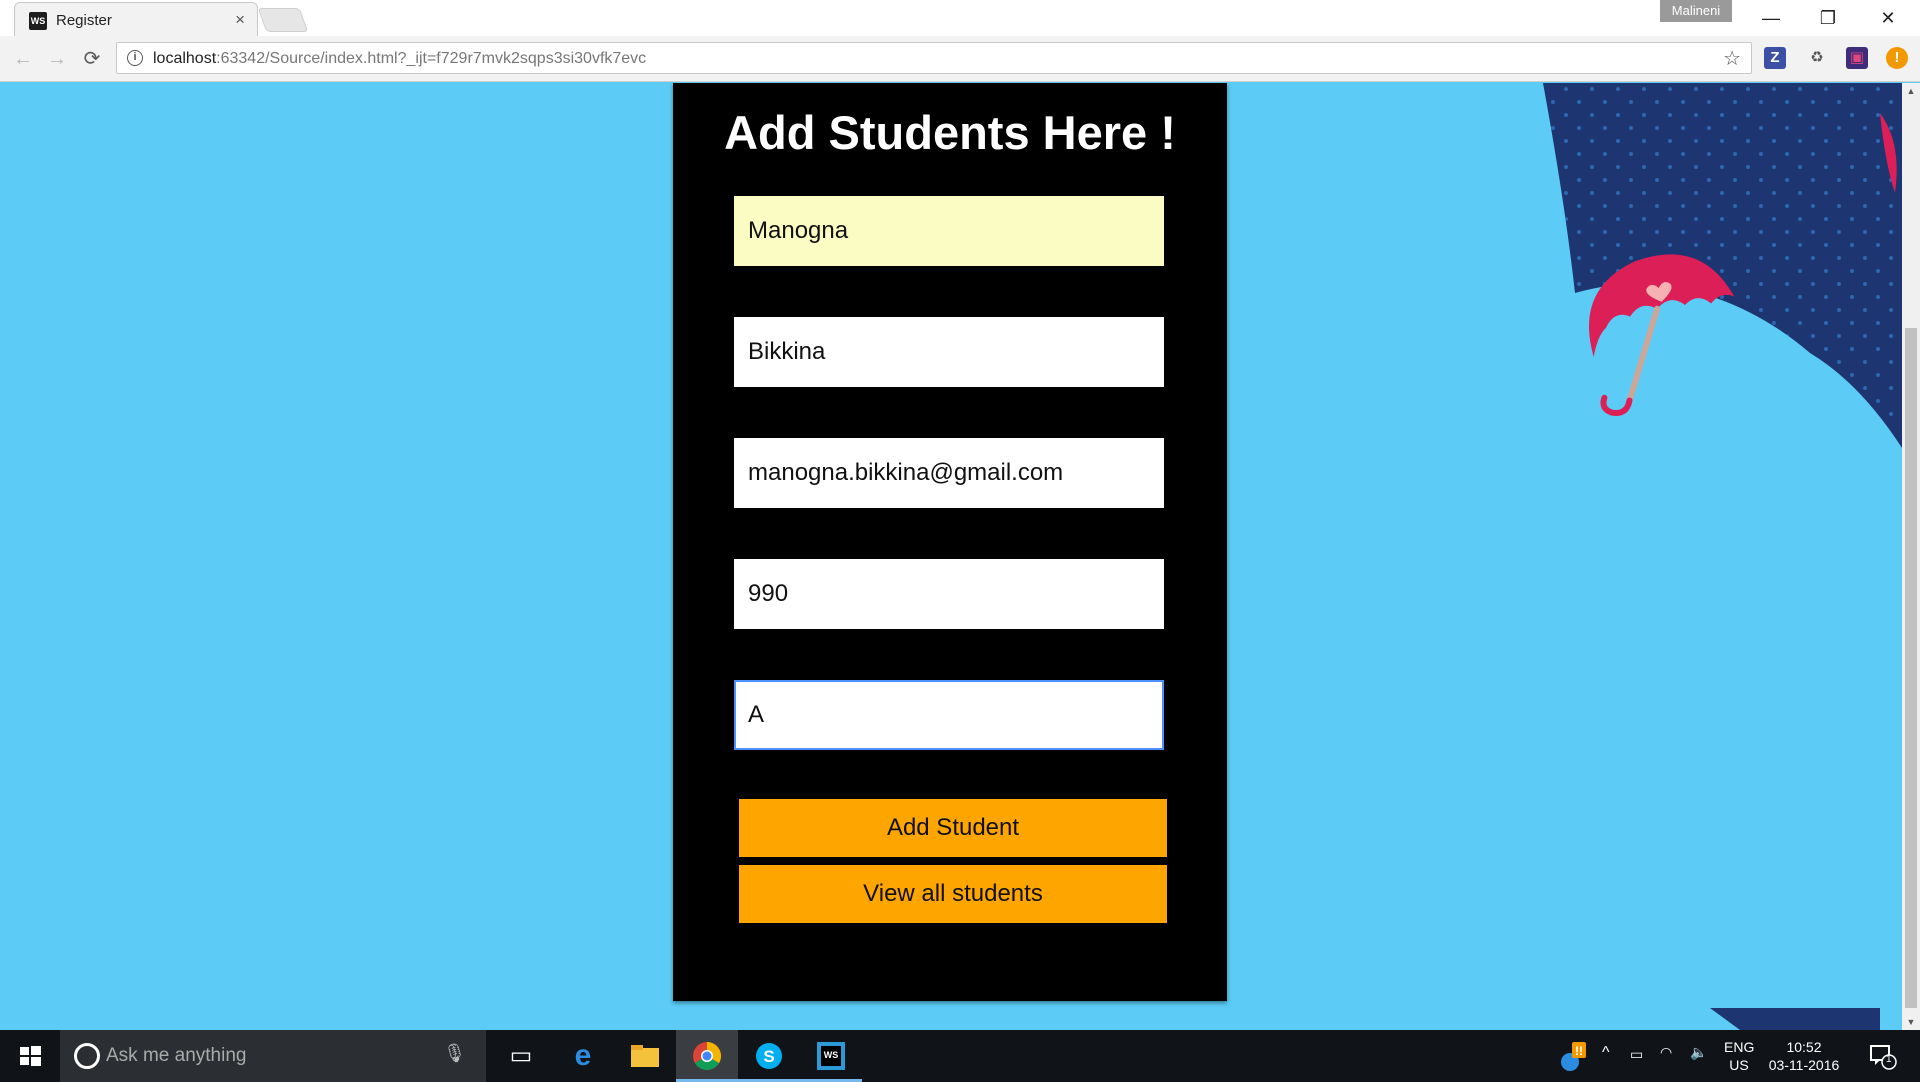 The image size is (1920, 1082). I want to click on clock-date: 03-11-2016, so click(1804, 1065).